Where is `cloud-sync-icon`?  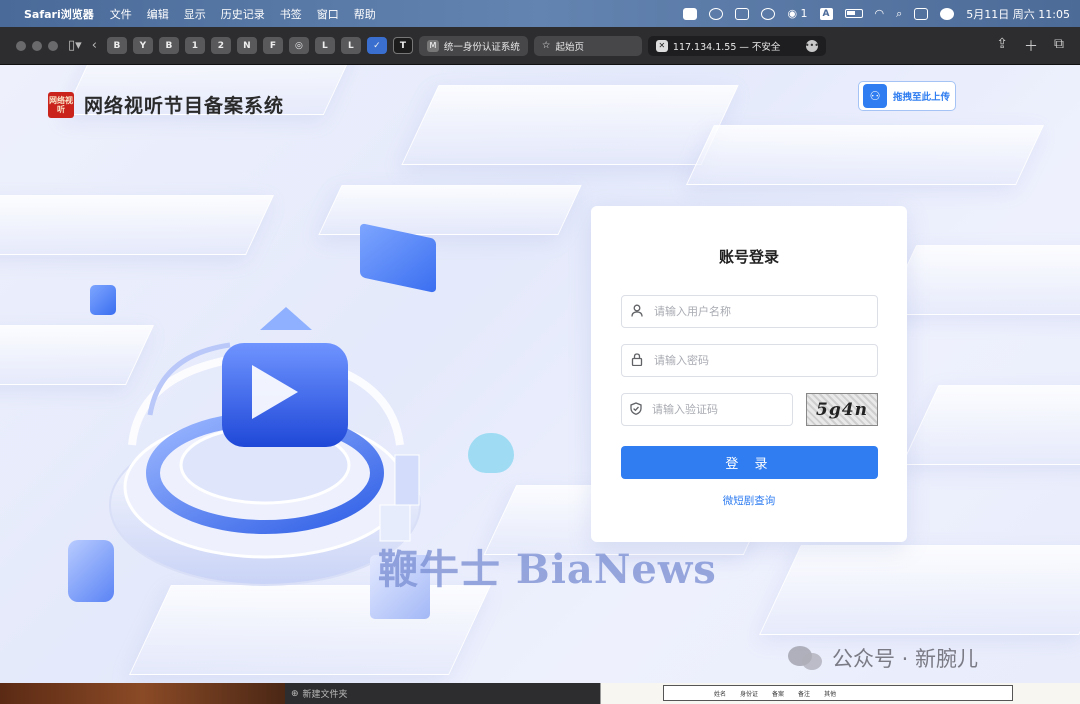
cloud-sync-icon is located at coordinates (768, 13).